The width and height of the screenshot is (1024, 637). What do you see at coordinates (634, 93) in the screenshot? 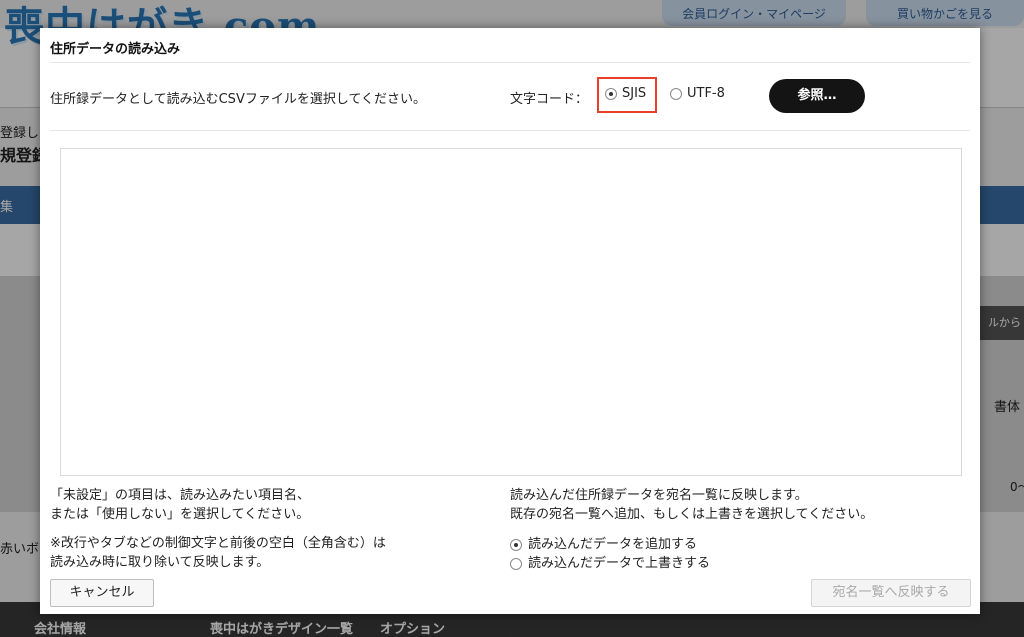
I see `encoding-option-label: SJIS` at bounding box center [634, 93].